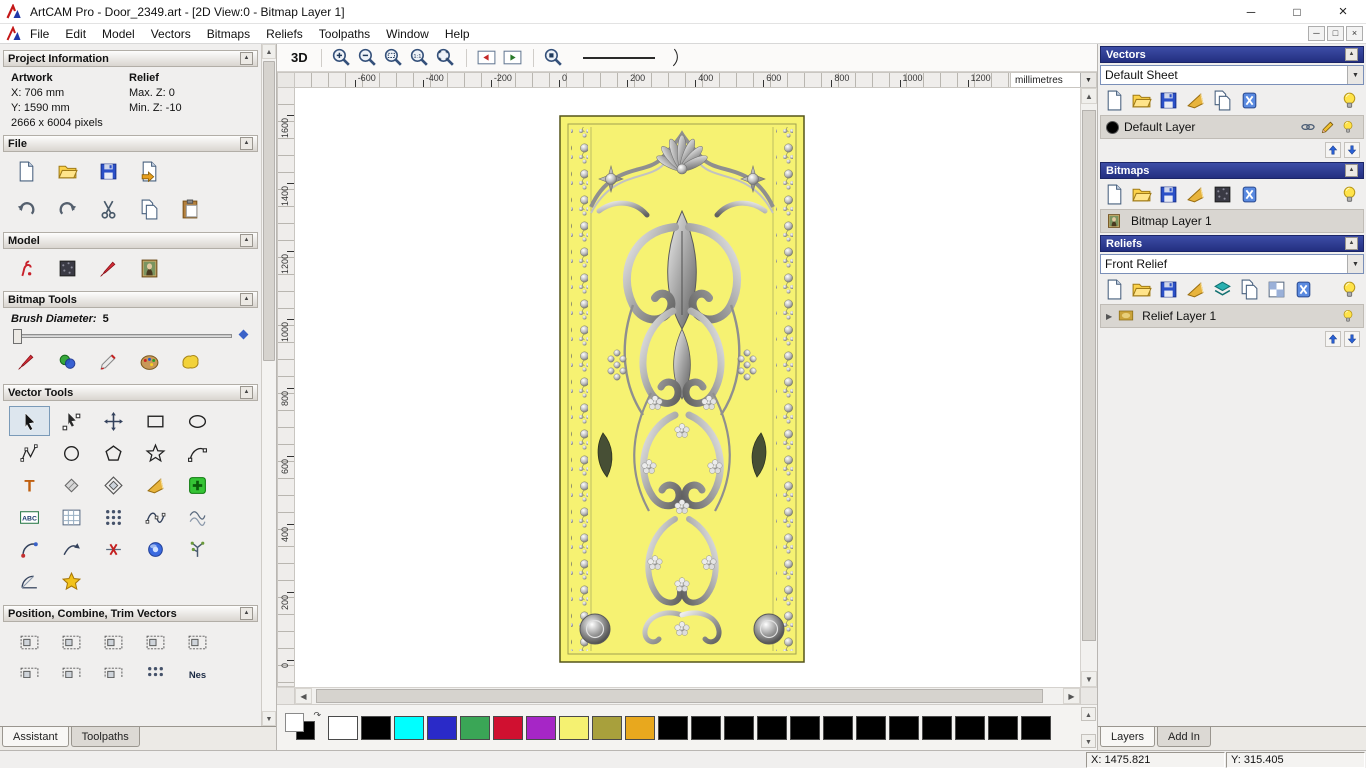 Image resolution: width=1366 pixels, height=768 pixels. What do you see at coordinates (29, 549) in the screenshot?
I see `close-vector-icon` at bounding box center [29, 549].